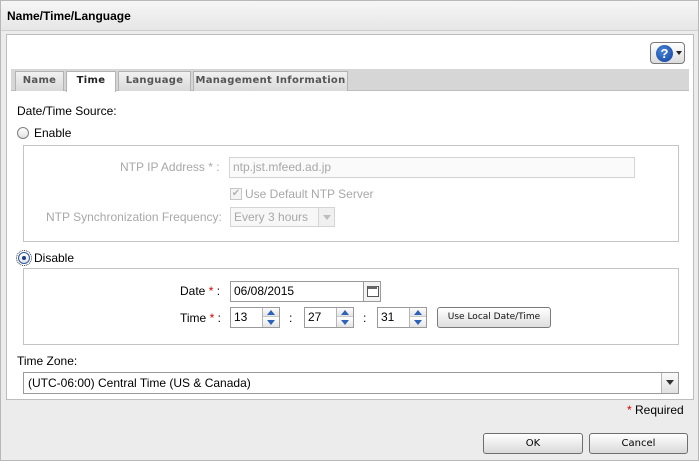 This screenshot has width=699, height=461. Describe the element at coordinates (432, 167) in the screenshot. I see `ntp-ip-input: ntp.jst.mfeed.ad.jp` at that location.